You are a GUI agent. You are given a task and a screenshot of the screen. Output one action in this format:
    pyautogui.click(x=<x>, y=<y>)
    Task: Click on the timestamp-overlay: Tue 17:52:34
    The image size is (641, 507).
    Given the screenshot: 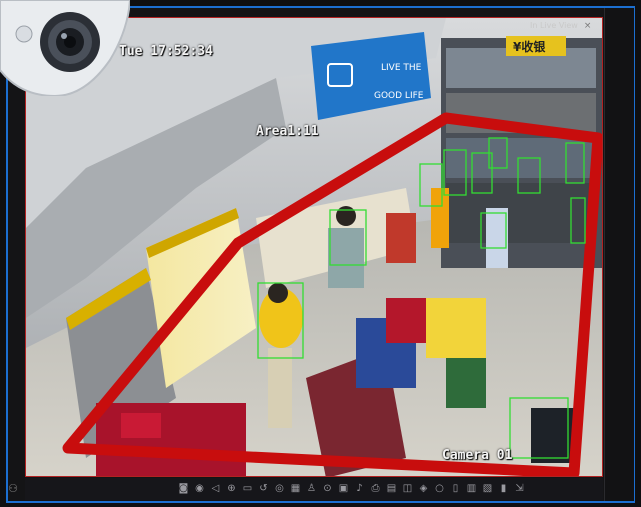 What is the action you would take?
    pyautogui.click(x=166, y=51)
    